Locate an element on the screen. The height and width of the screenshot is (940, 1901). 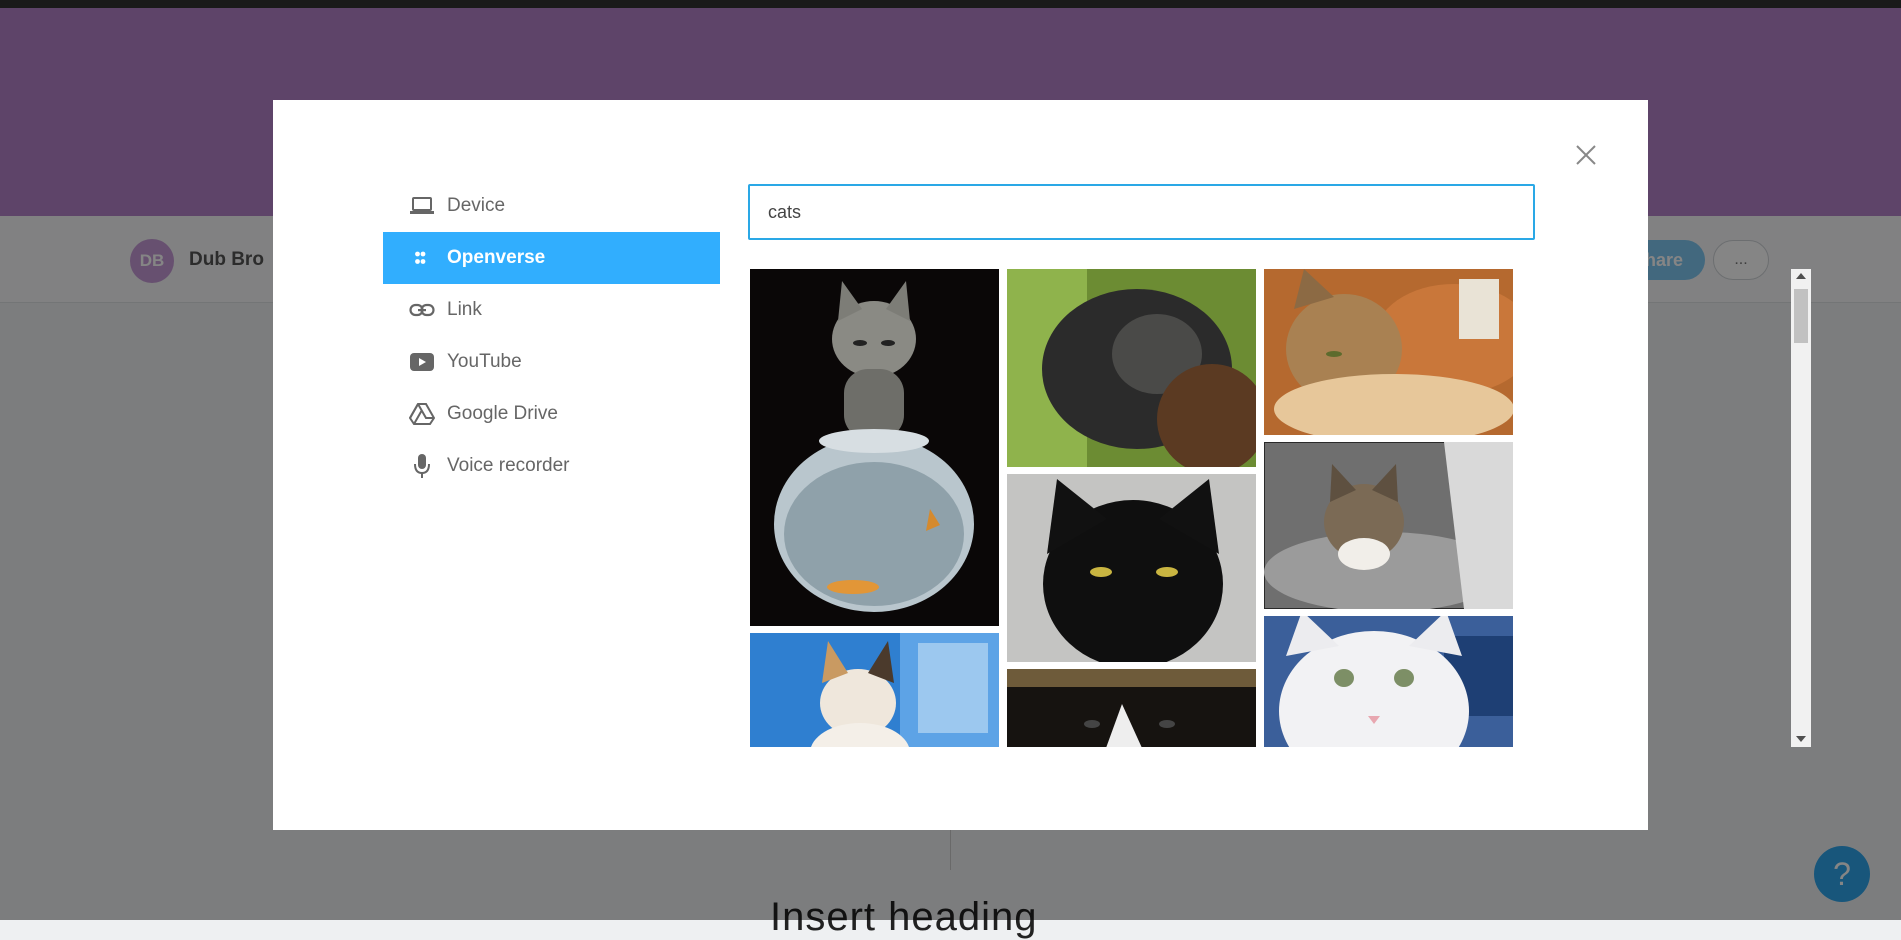
menu-item-label: YouTube is located at coordinates (484, 361).